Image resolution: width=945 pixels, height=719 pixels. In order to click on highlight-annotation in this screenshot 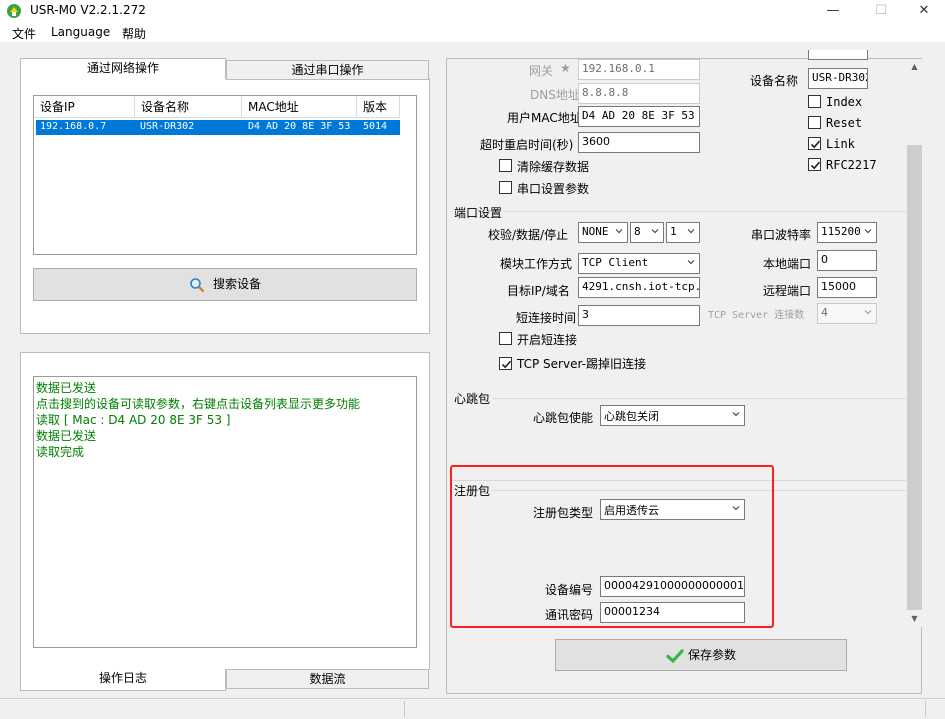, I will do `click(612, 546)`.